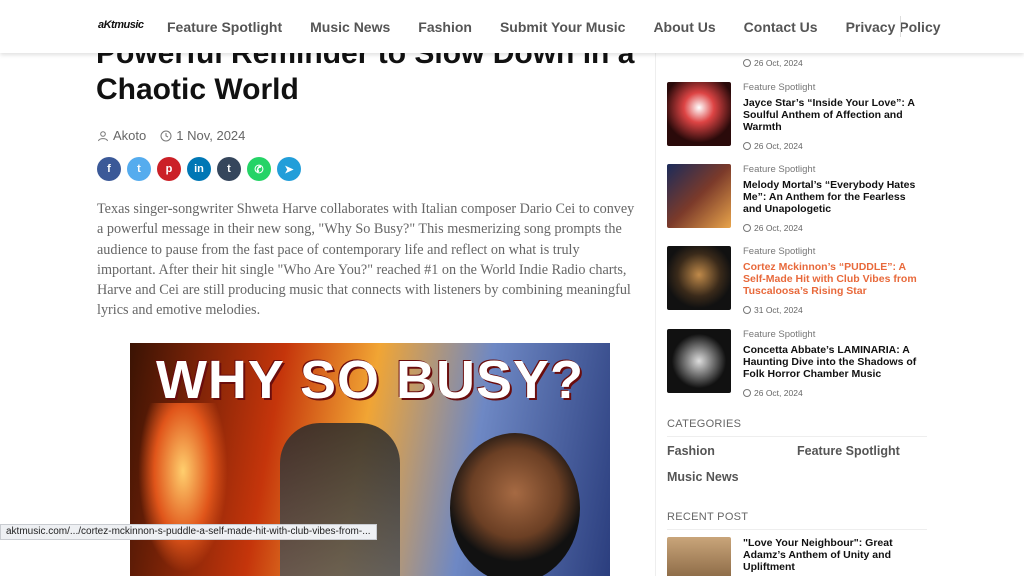  I want to click on pinterest-icon: p, so click(169, 169).